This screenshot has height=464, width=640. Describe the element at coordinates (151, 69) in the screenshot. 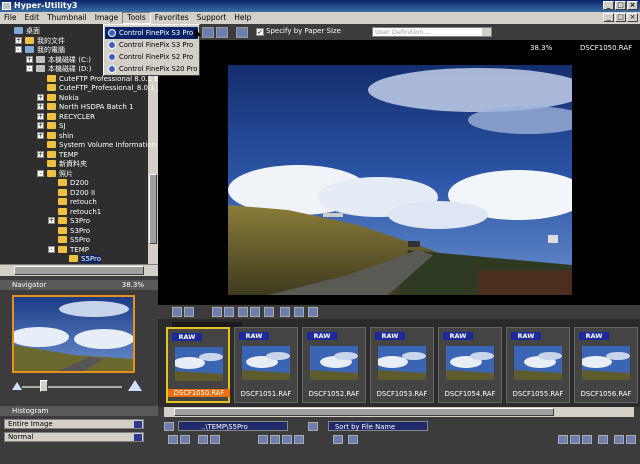

I see `menu-item-control-s20pro: Control FinePix S20 Pro` at that location.